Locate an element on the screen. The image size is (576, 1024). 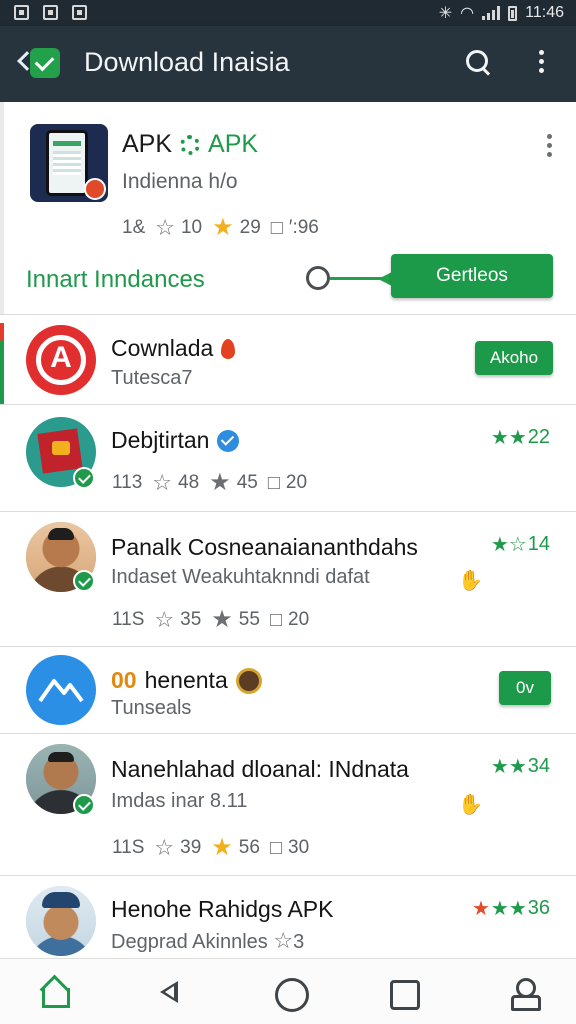
item-name: Nanehlahad dloanal: INdnata is located at coordinates (260, 769).